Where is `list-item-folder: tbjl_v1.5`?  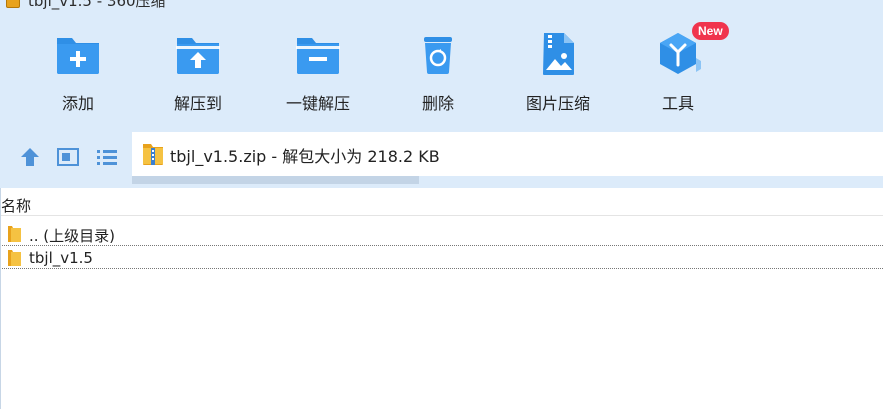
list-item-folder: tbjl_v1.5 is located at coordinates (441, 257).